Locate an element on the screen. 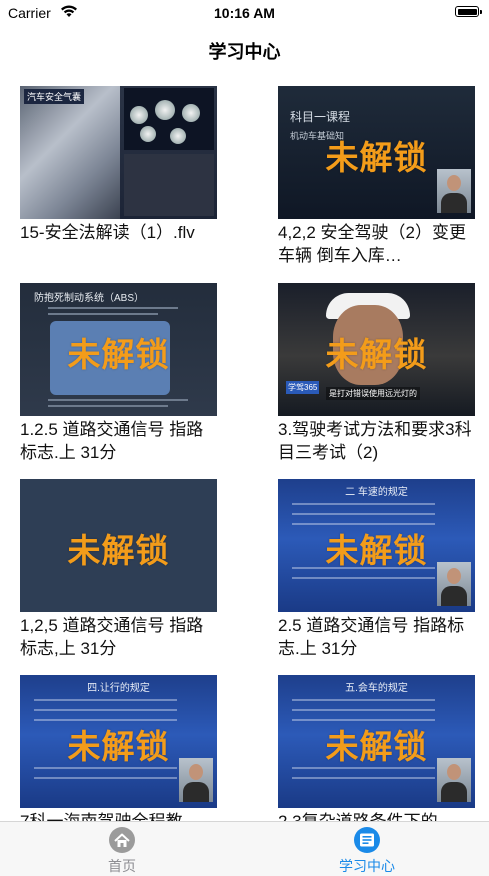  video-thumbnail: 五.会车的规定 未解锁 is located at coordinates (376, 741).